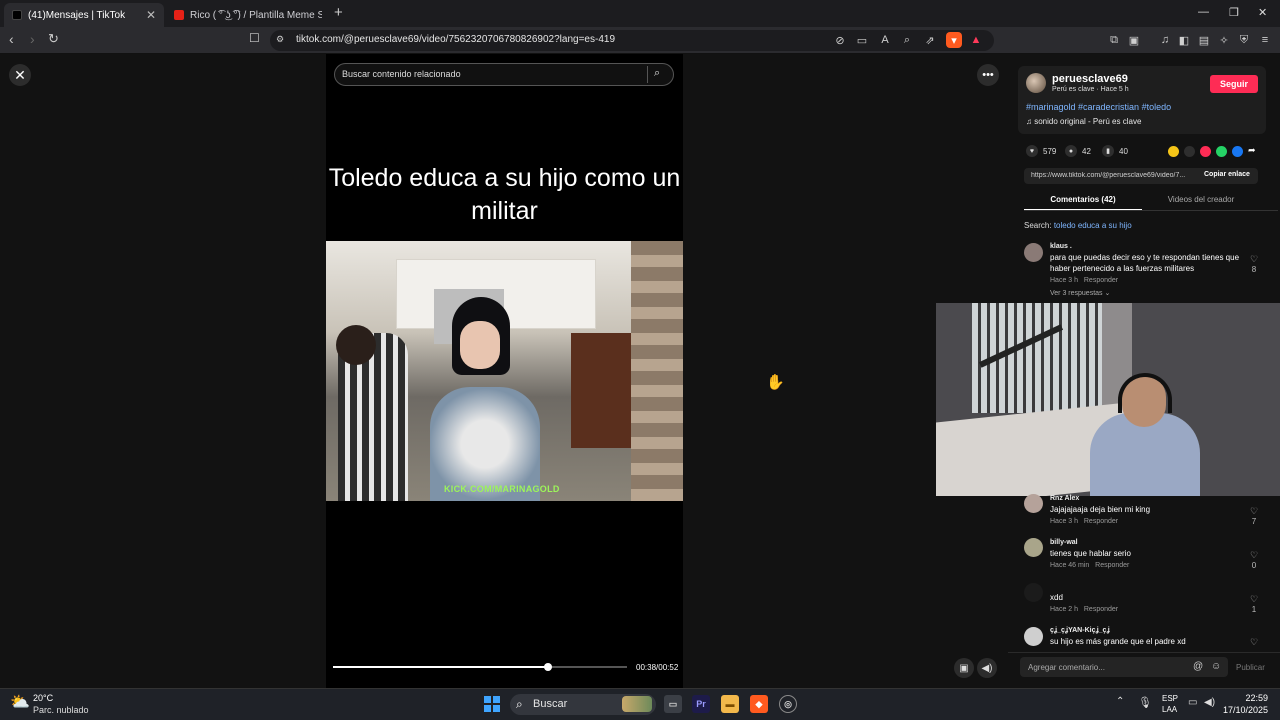 The width and height of the screenshot is (1280, 720). I want to click on close-tab-icon: ✕, so click(151, 15).